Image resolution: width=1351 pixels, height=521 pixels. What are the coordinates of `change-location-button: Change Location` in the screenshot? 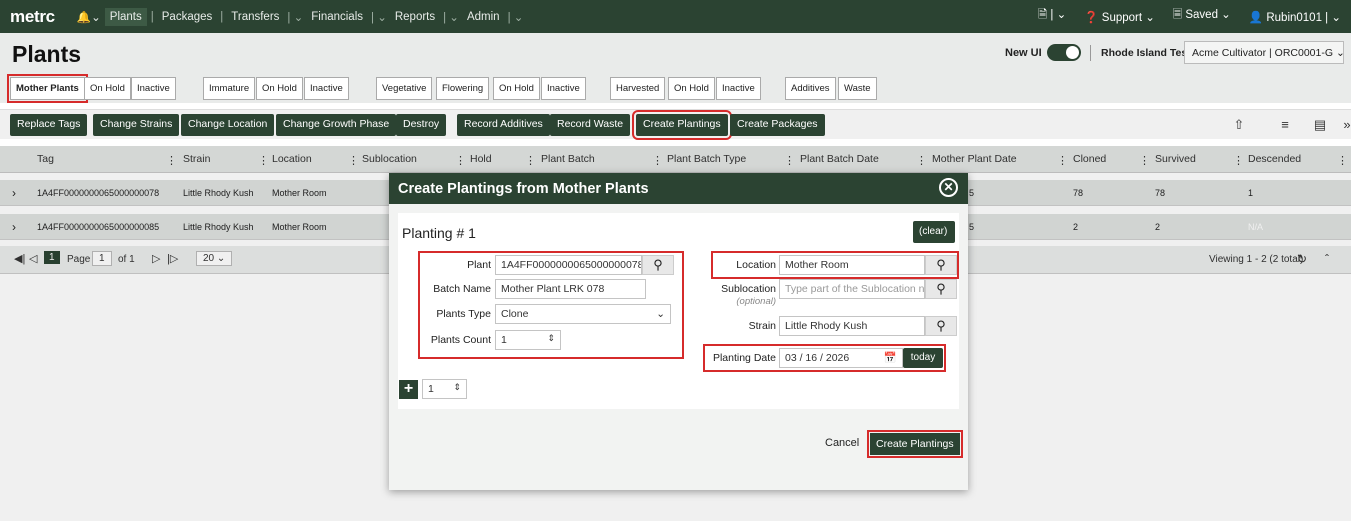 It's located at (228, 125).